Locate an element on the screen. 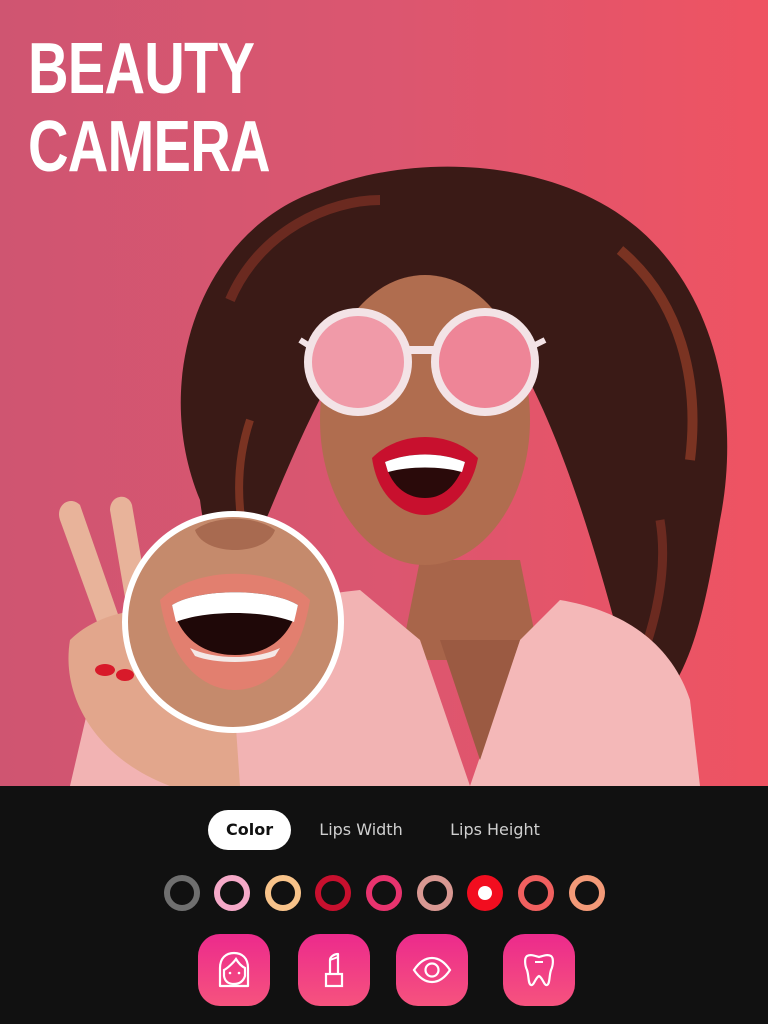 This screenshot has width=768, height=1024. face-icon is located at coordinates (234, 969).